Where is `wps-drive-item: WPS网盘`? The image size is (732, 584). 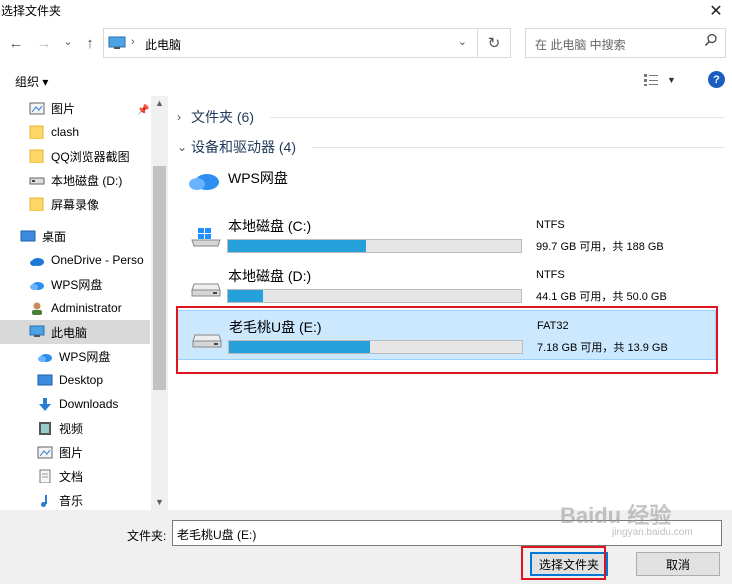
wps-drive-item: WPS网盘 is located at coordinates (308, 180).